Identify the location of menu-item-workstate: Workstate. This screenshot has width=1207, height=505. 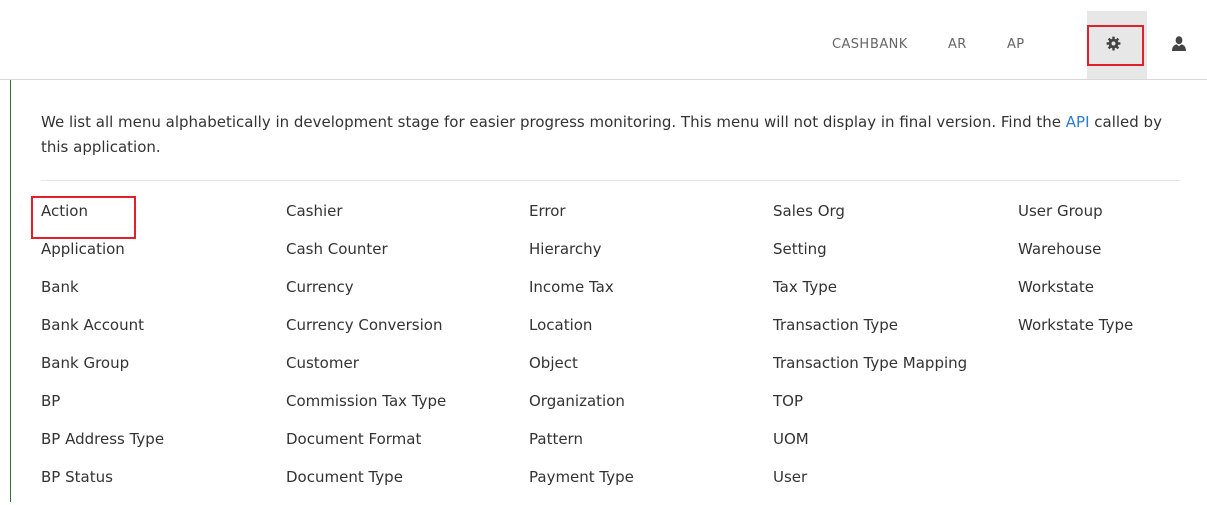
(1075, 296).